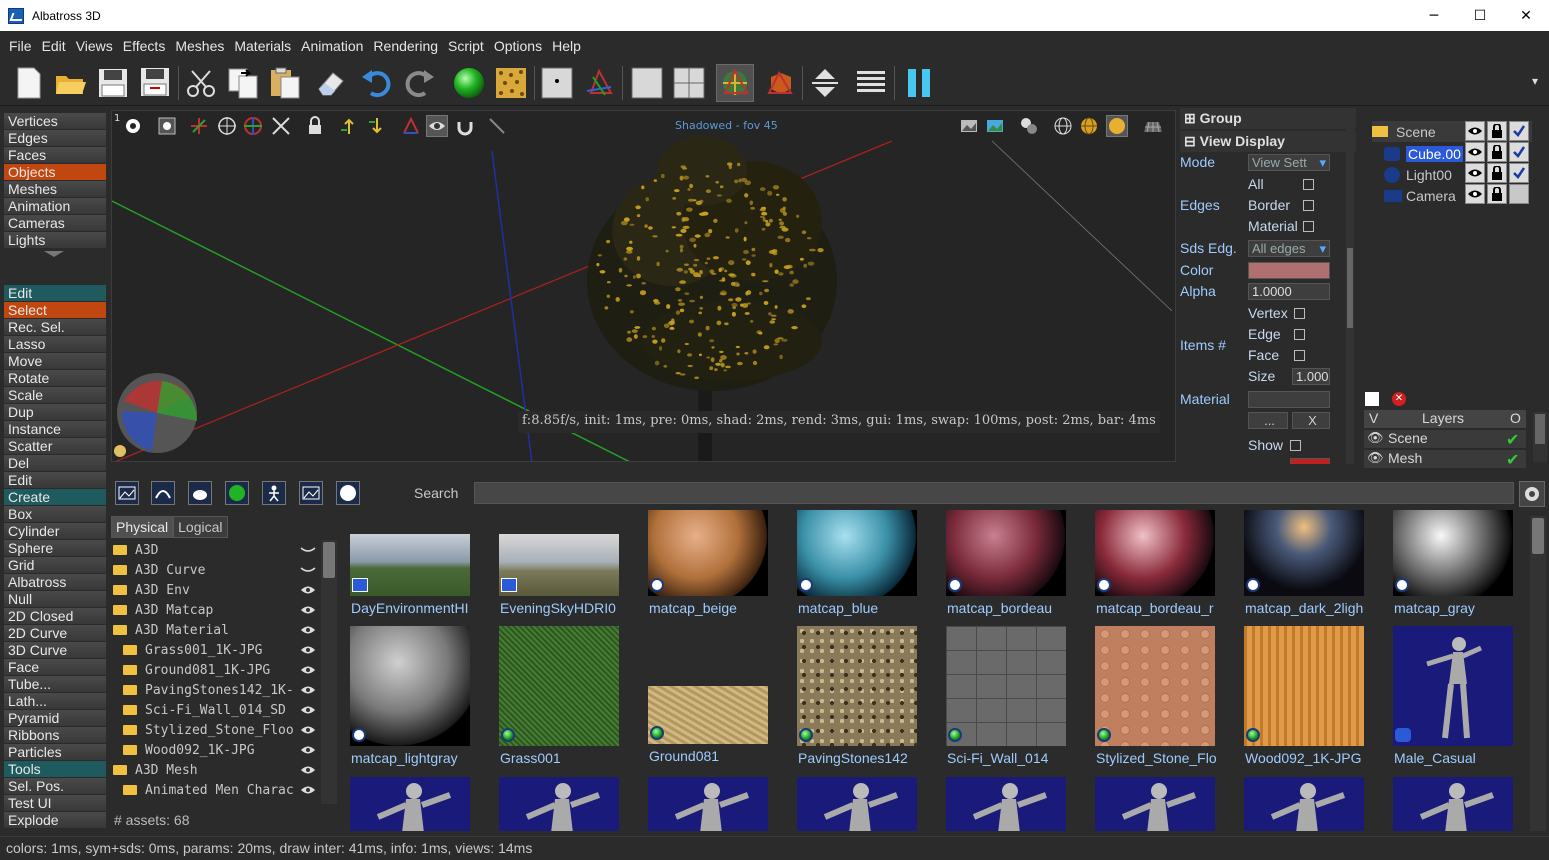 This screenshot has height=860, width=1549. What do you see at coordinates (201, 83) in the screenshot?
I see `cut-button` at bounding box center [201, 83].